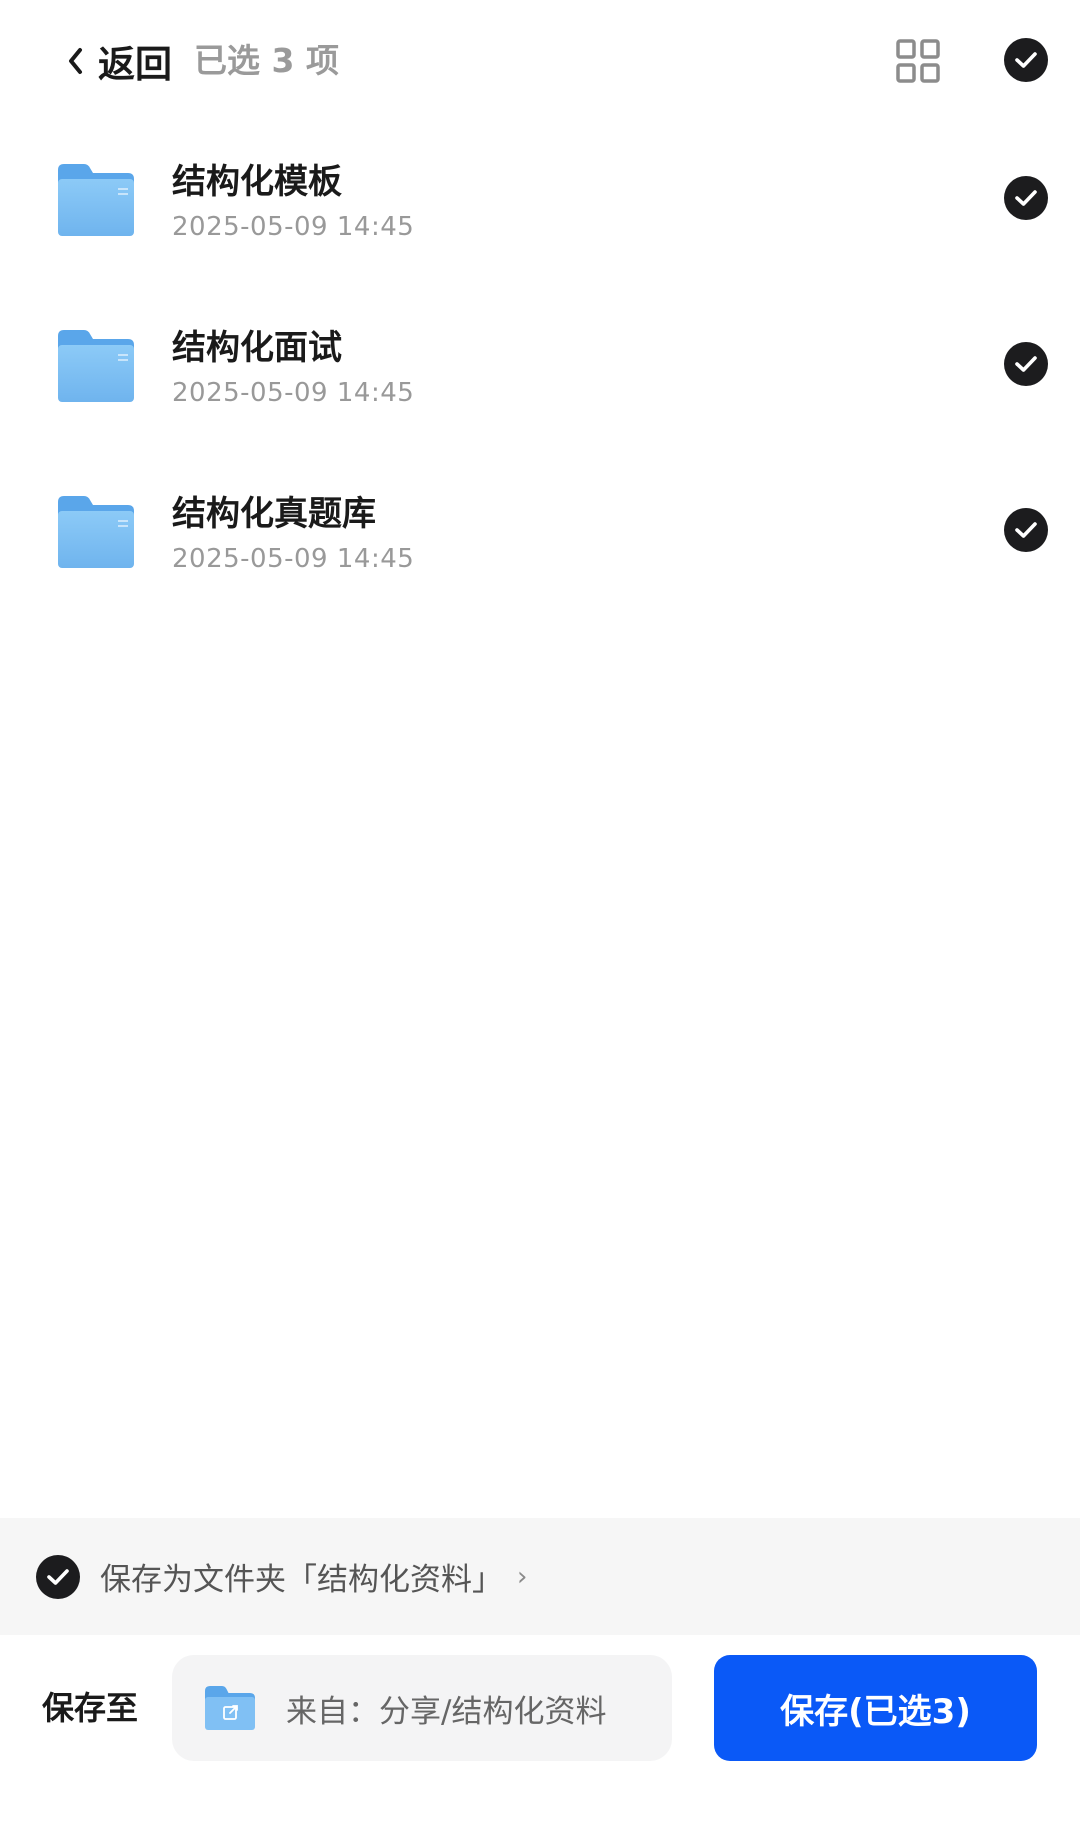  I want to click on save-to-label: 保存至, so click(90, 1708).